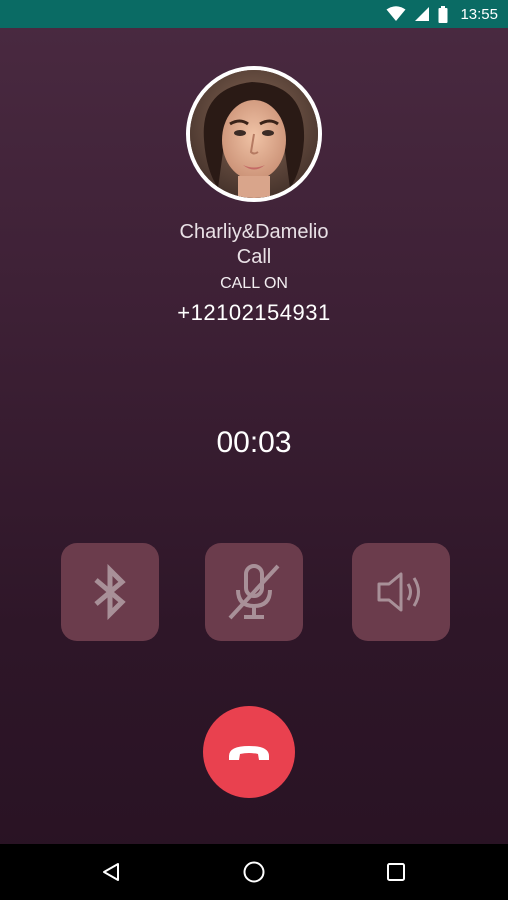 This screenshot has height=900, width=508. Describe the element at coordinates (254, 312) in the screenshot. I see `phone-number: +12102154931` at that location.